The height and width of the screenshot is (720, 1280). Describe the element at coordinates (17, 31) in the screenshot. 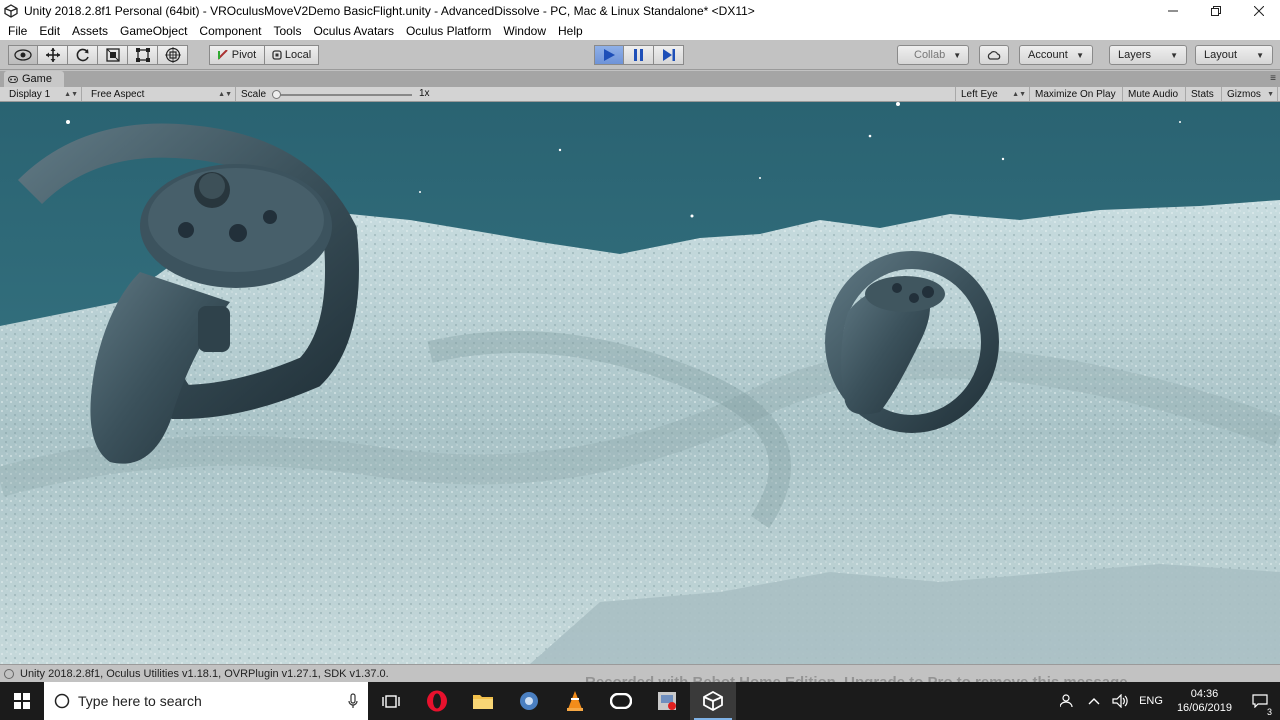

I see `menu-file: File` at that location.